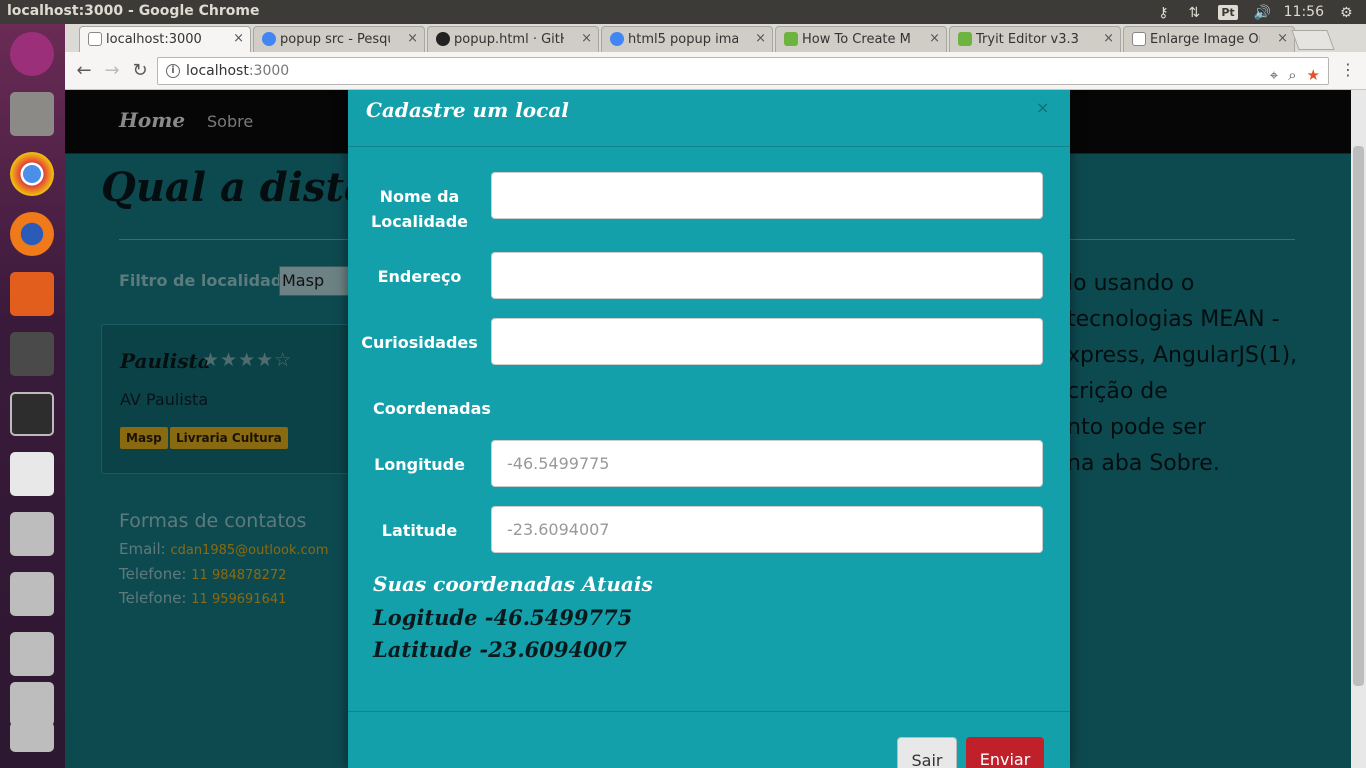 The width and height of the screenshot is (1366, 768). Describe the element at coordinates (709, 711) in the screenshot. I see `modal-footer-divider` at that location.